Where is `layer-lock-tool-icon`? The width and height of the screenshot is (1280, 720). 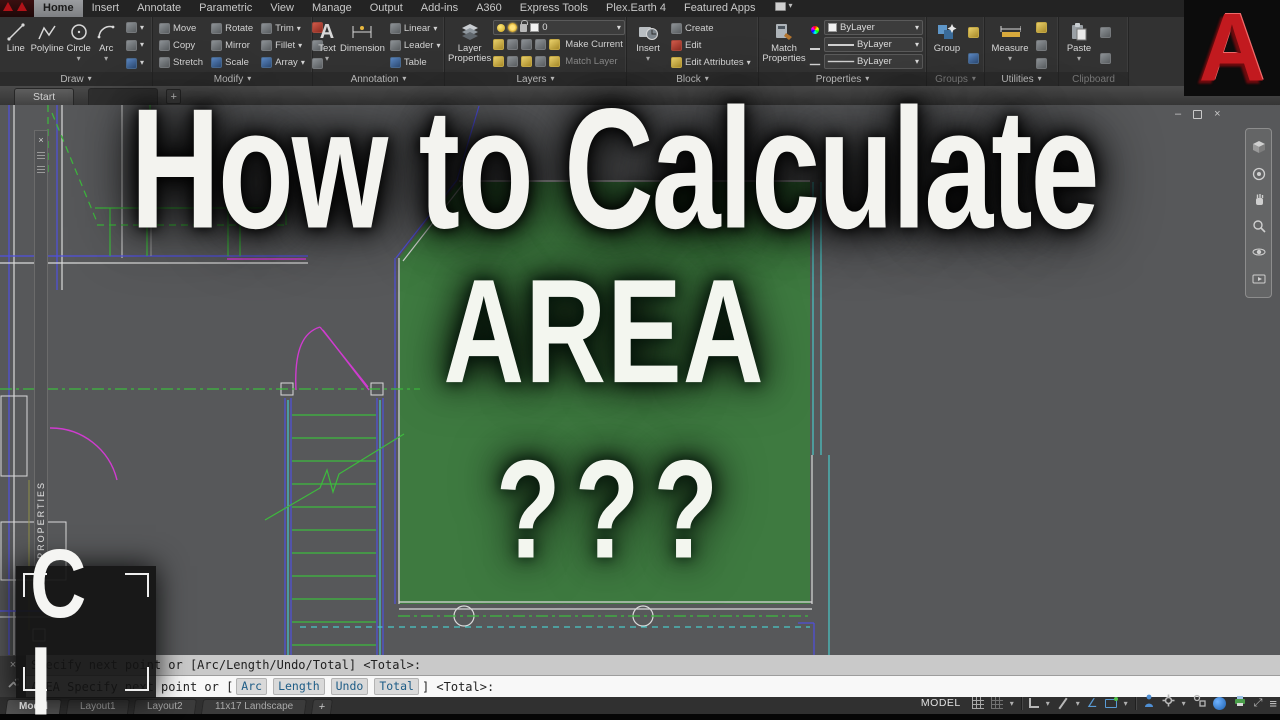 layer-lock-tool-icon is located at coordinates (541, 44).